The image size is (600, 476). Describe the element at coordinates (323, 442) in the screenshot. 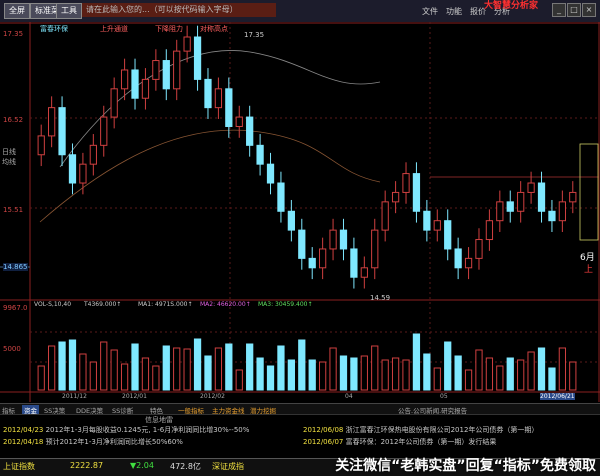

I see `news-date: 2012/06/07` at that location.